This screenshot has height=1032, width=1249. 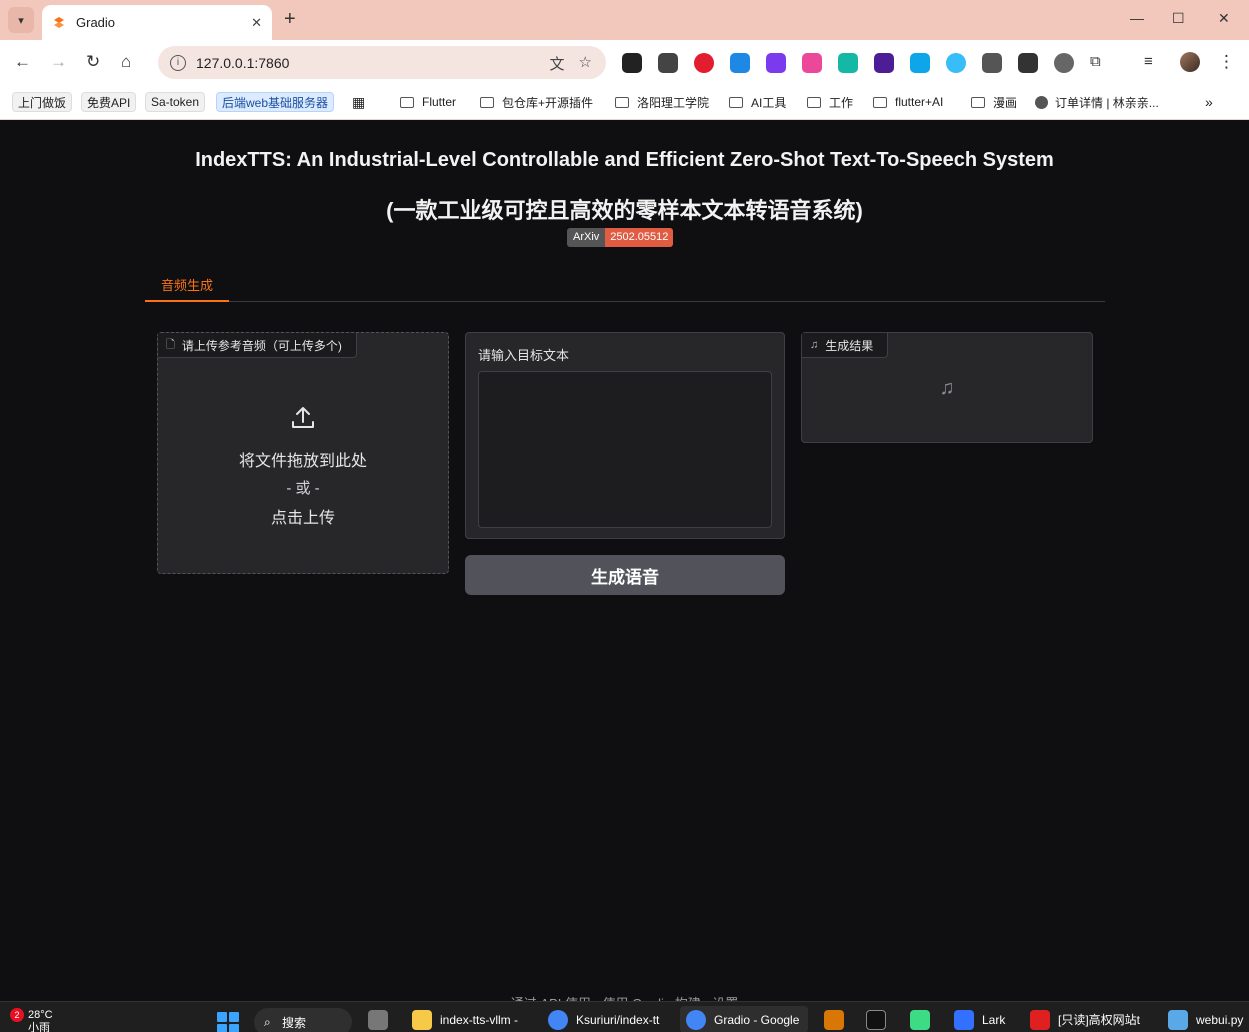 I want to click on or-text: - 或 -, so click(x=303, y=488).